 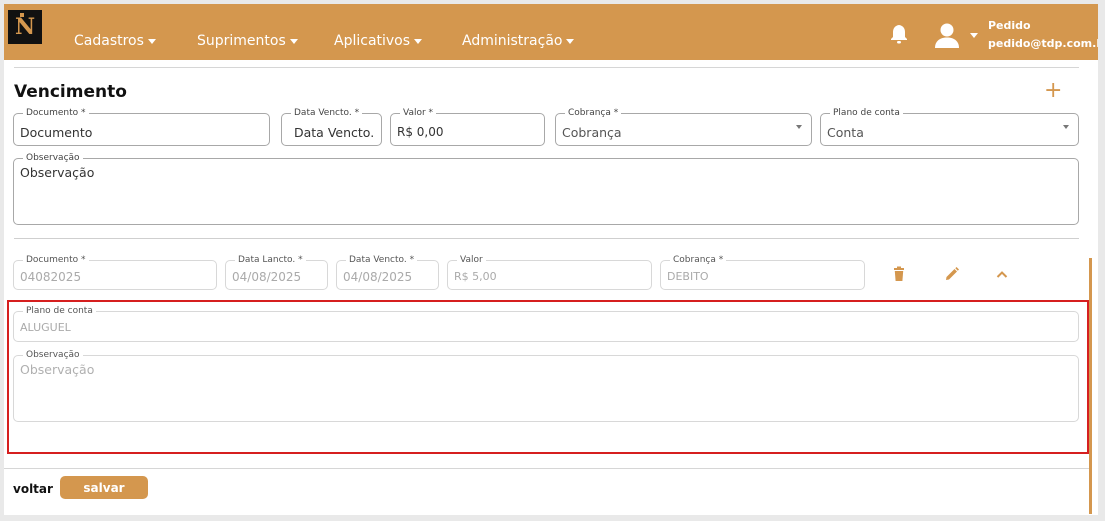 What do you see at coordinates (104, 487) in the screenshot?
I see `save-button: salvar` at bounding box center [104, 487].